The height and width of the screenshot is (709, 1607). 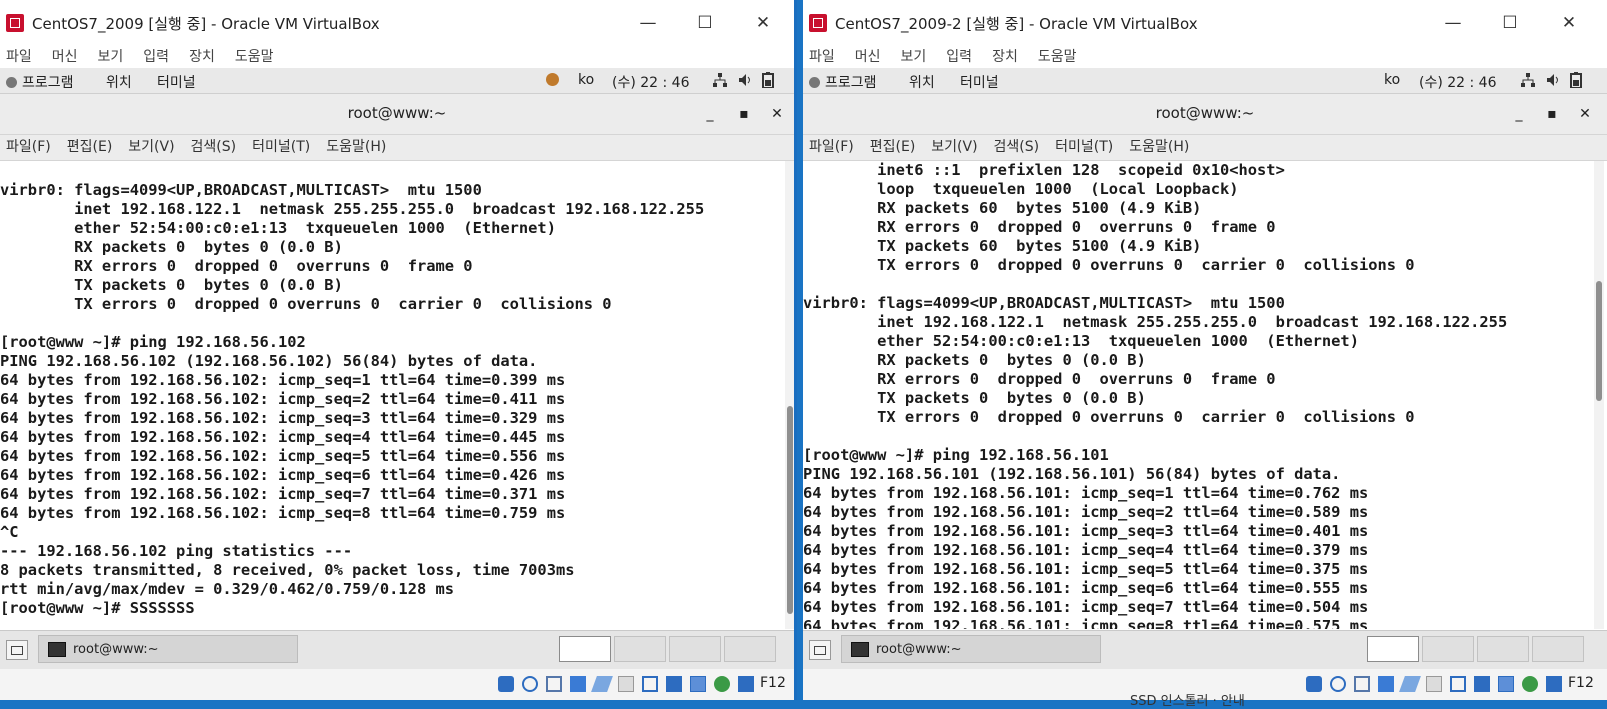 What do you see at coordinates (1205, 81) in the screenshot?
I see `gnome-top-panel: 프로그램 위치 터미널 ko (수) 22 : 46` at bounding box center [1205, 81].